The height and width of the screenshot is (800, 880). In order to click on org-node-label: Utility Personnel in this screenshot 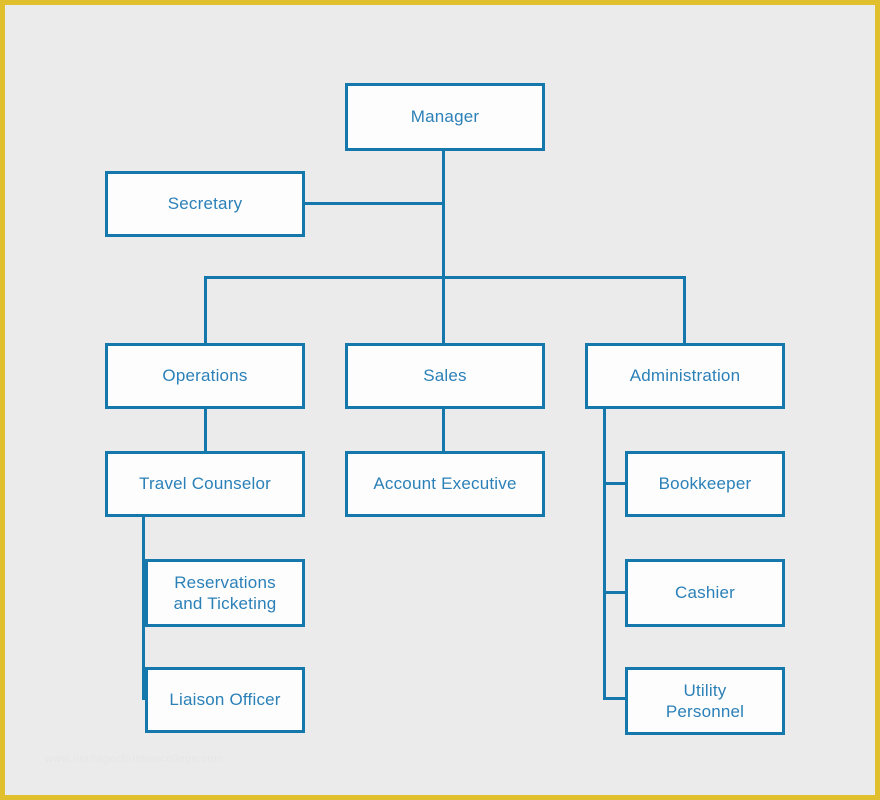, I will do `click(705, 700)`.